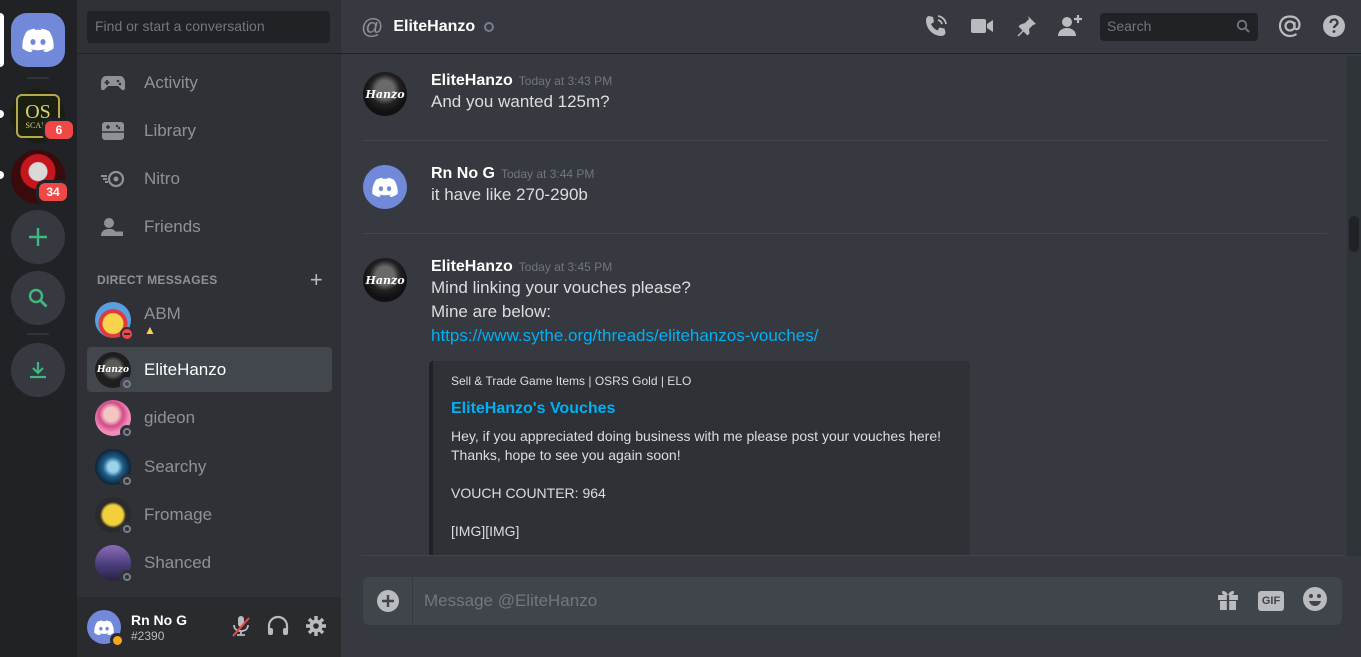 This screenshot has width=1361, height=657. Describe the element at coordinates (209, 369) in the screenshot. I see `dm-item-elitehanzo: Hanzo EliteHanzo` at that location.